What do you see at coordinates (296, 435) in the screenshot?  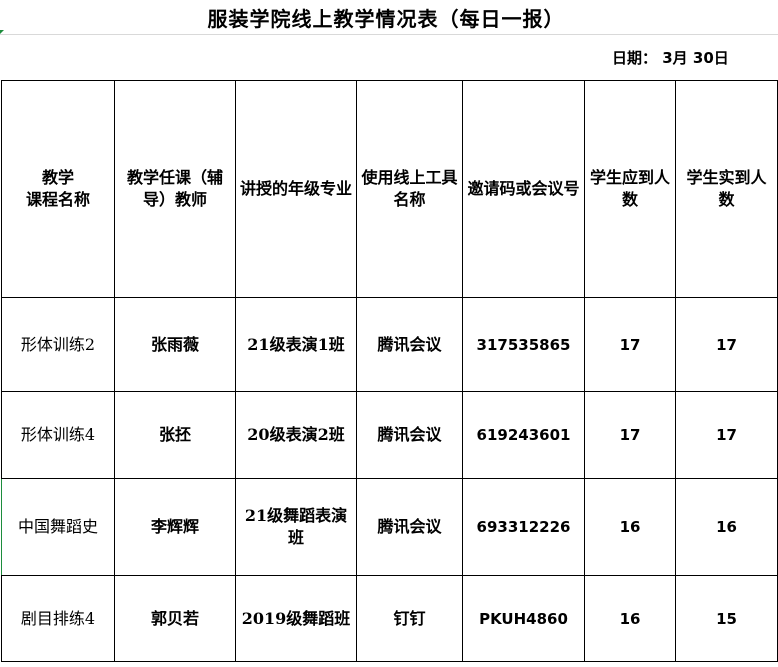 I see `cell-class: 20级表演2班` at bounding box center [296, 435].